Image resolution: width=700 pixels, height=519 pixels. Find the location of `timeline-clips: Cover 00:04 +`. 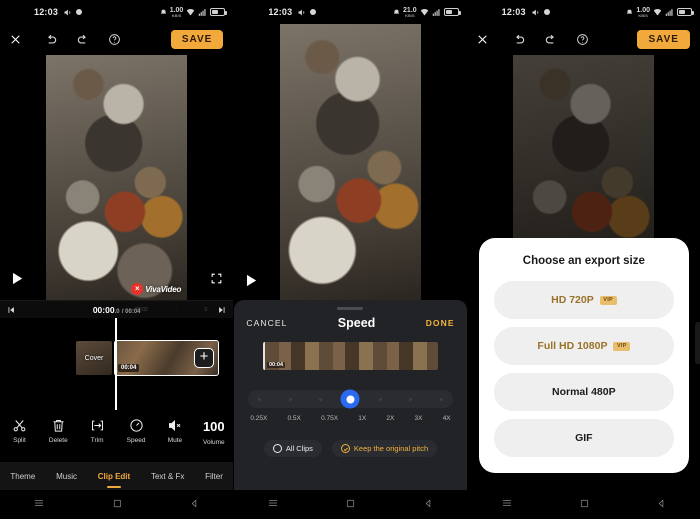

timeline-clips: Cover 00:04 + is located at coordinates (147, 358).